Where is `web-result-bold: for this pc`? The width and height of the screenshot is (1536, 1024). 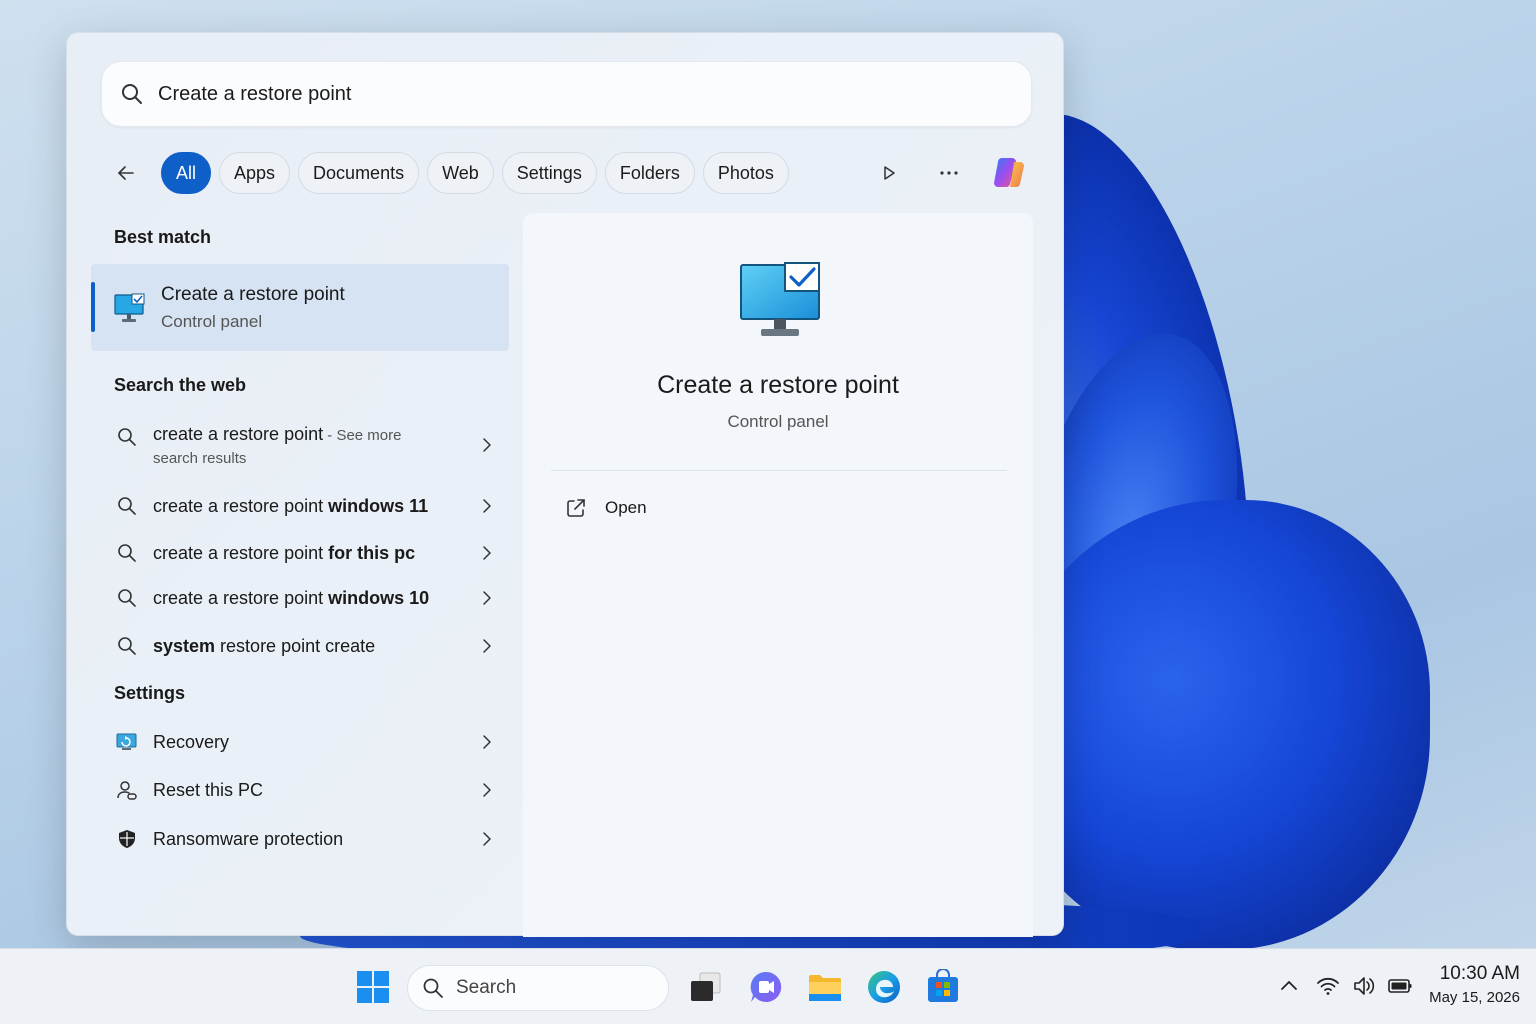
web-result-bold: for this pc is located at coordinates (372, 552).